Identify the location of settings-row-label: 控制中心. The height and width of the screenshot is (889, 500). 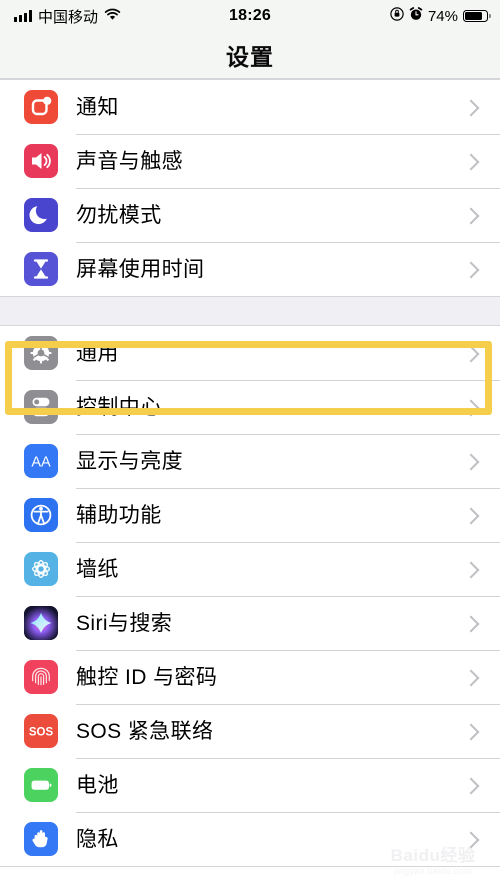
(119, 407).